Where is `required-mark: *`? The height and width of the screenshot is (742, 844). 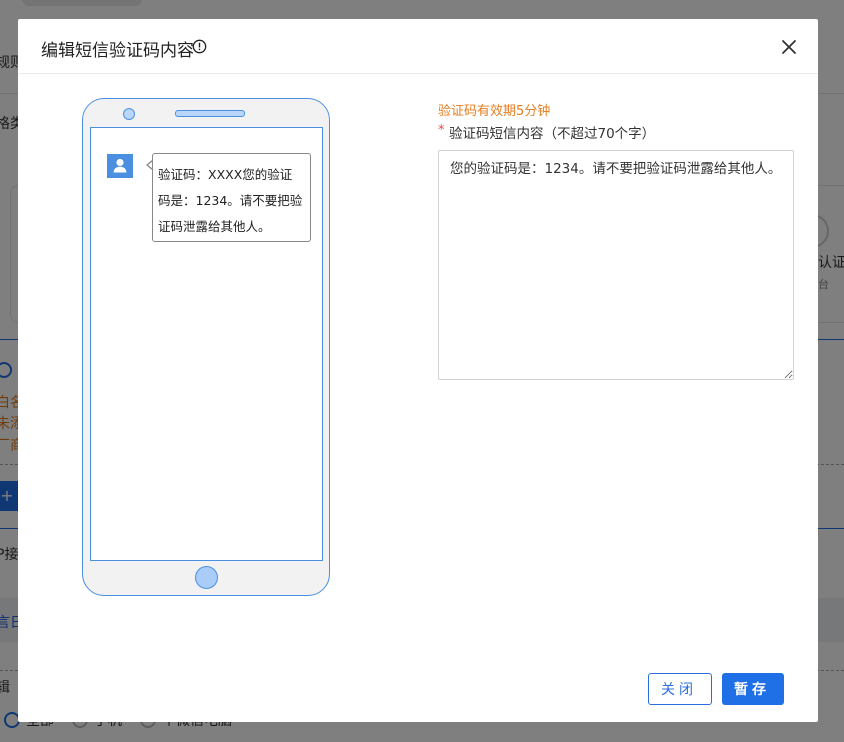 required-mark: * is located at coordinates (441, 130).